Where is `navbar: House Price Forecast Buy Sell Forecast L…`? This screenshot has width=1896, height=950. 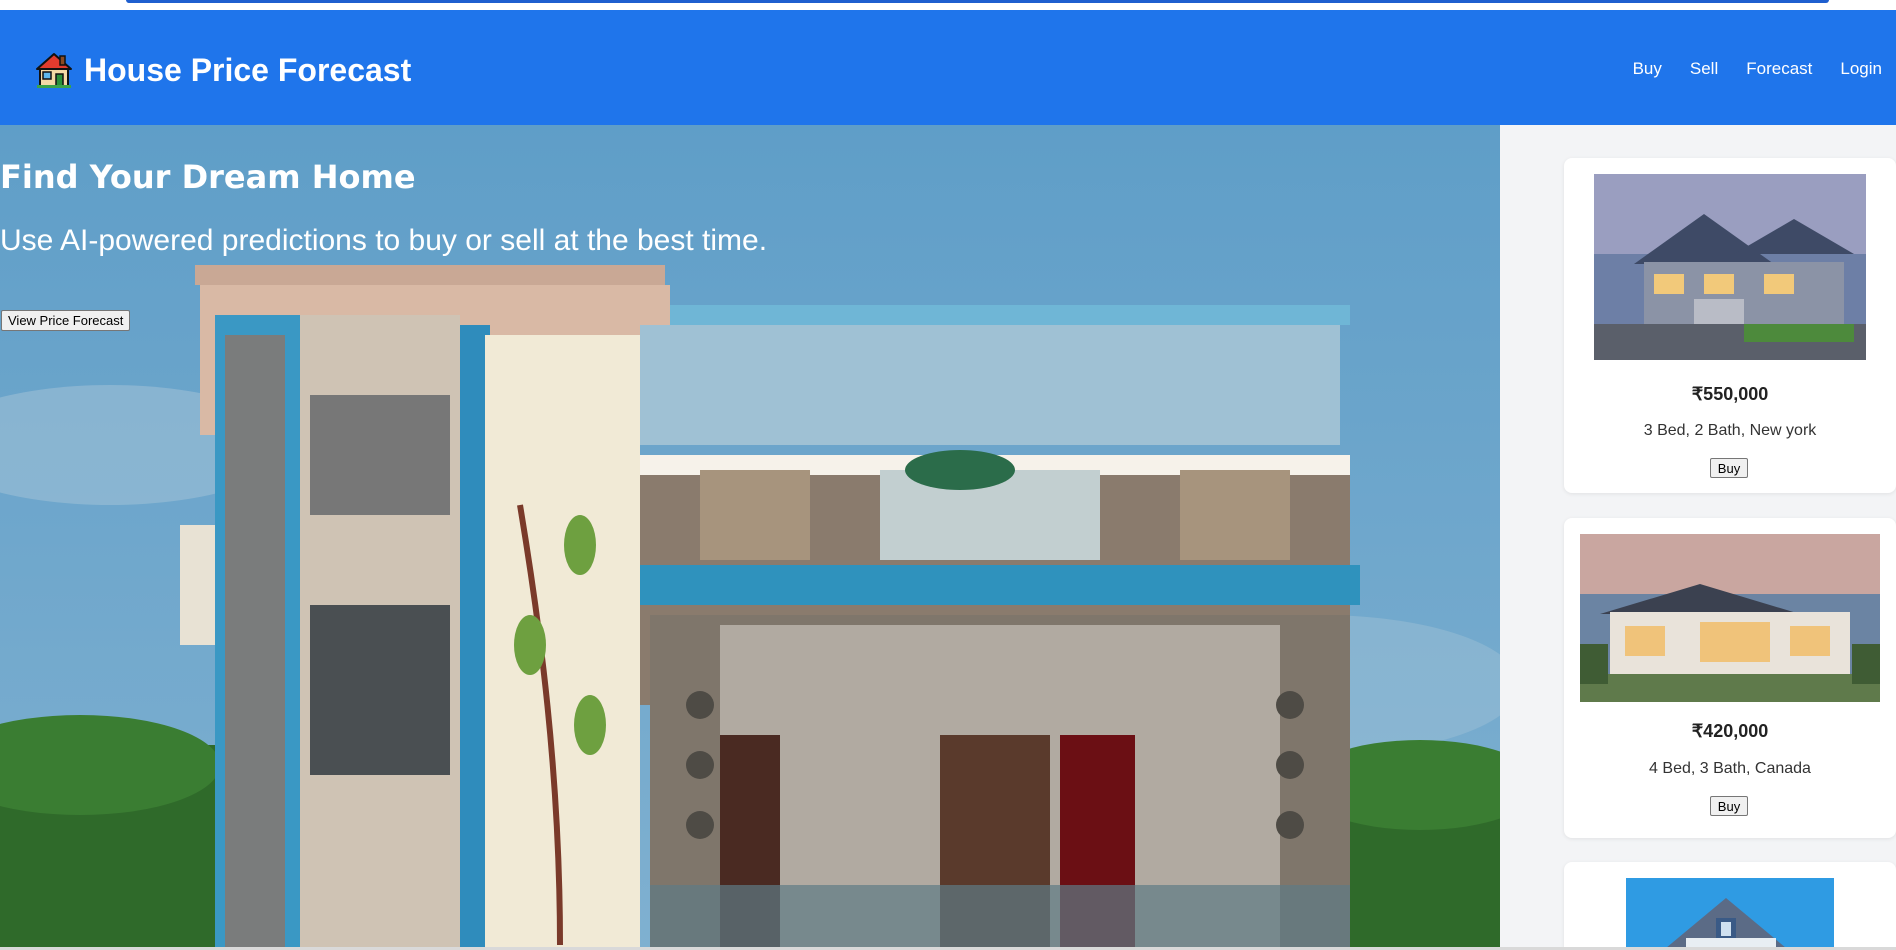 navbar: House Price Forecast Buy Sell Forecast L… is located at coordinates (948, 67).